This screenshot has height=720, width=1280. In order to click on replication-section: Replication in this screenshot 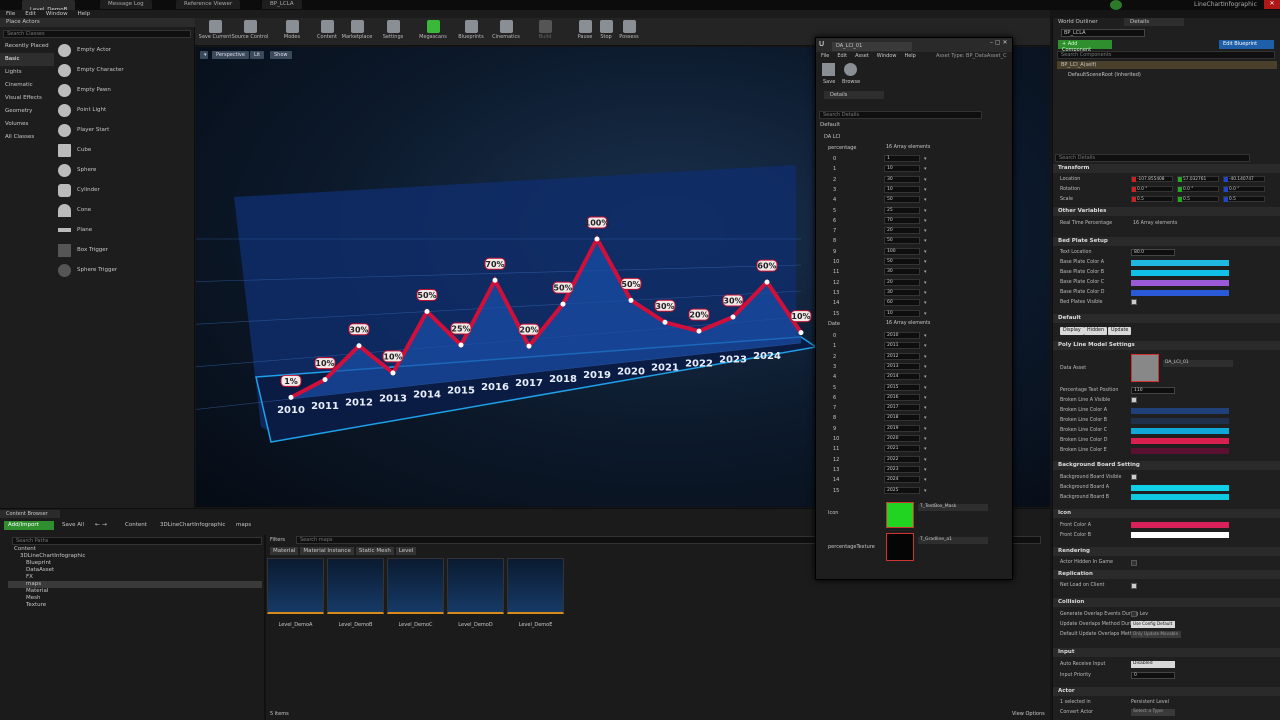, I will do `click(1166, 574)`.